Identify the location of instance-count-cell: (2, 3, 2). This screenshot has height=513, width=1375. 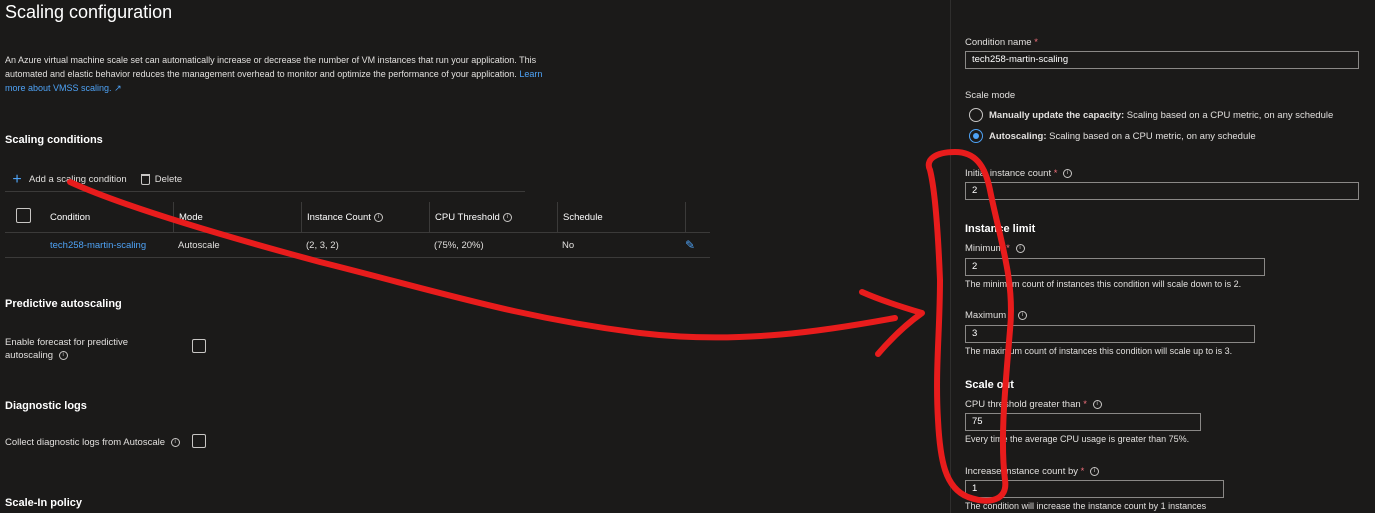
(322, 245).